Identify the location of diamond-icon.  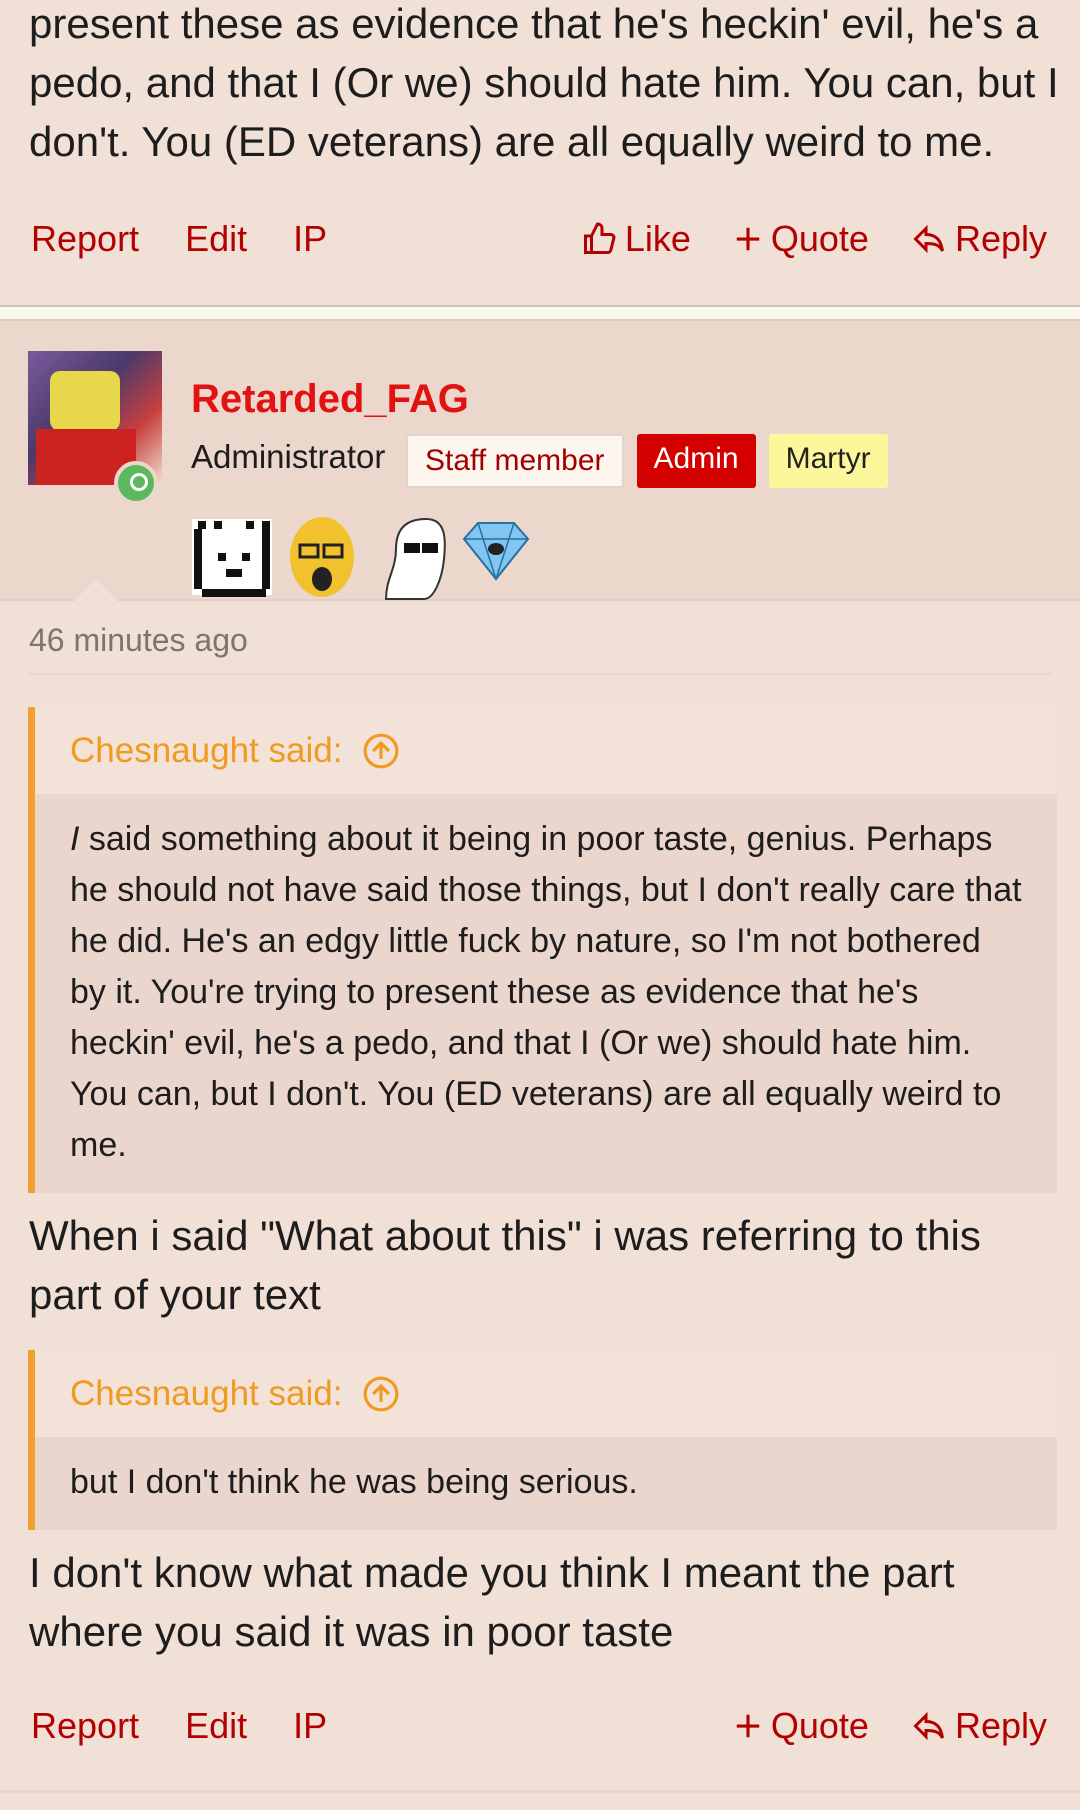
(496, 551).